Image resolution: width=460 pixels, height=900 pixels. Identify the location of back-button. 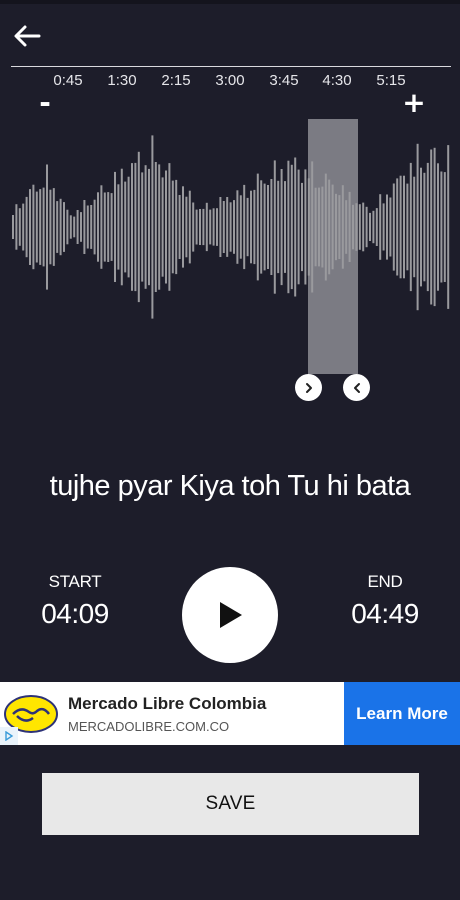
(27, 36).